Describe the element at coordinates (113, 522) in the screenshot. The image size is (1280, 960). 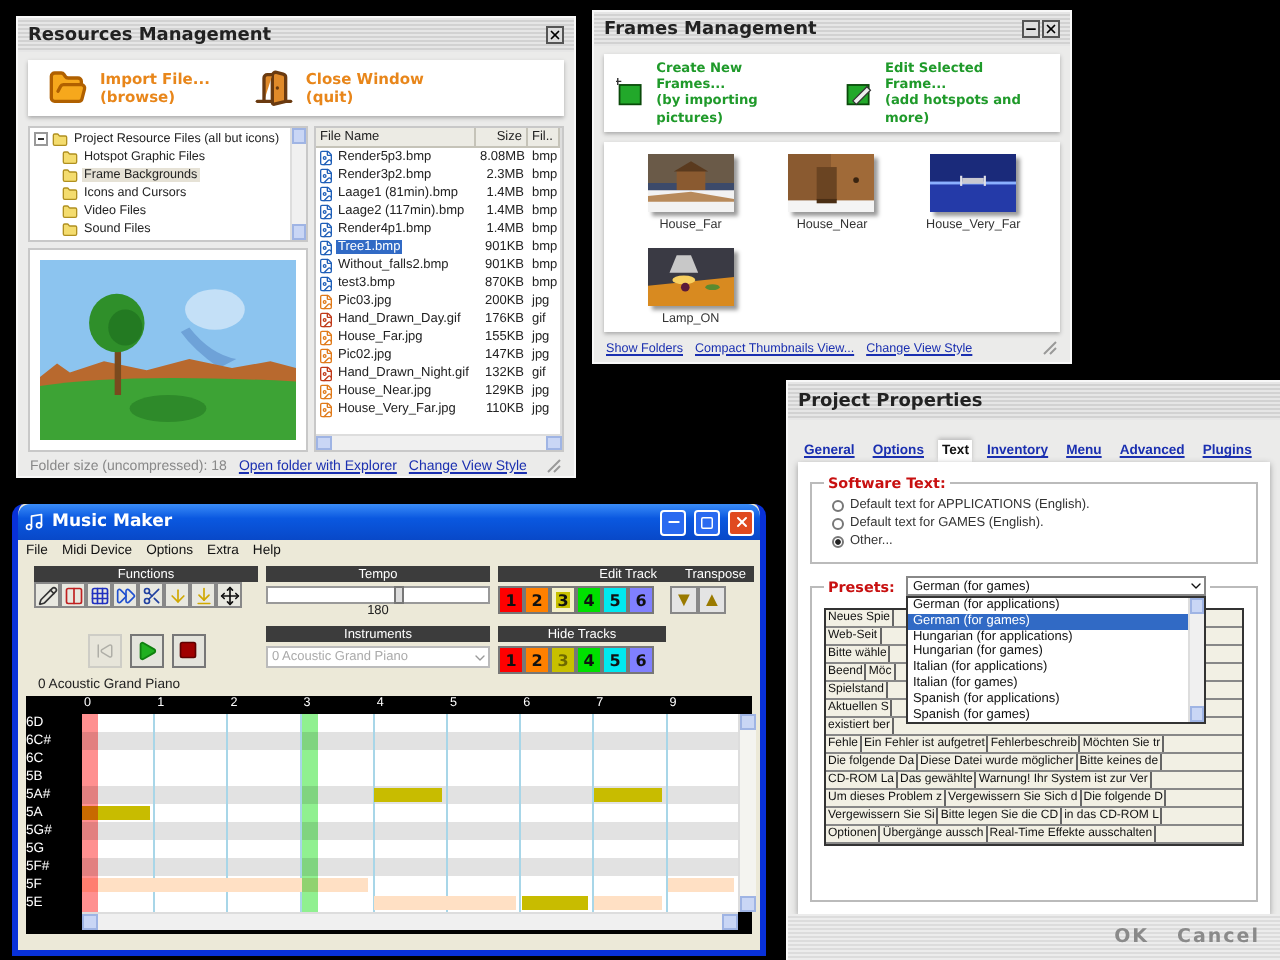
I see `window-title: Music Maker` at that location.